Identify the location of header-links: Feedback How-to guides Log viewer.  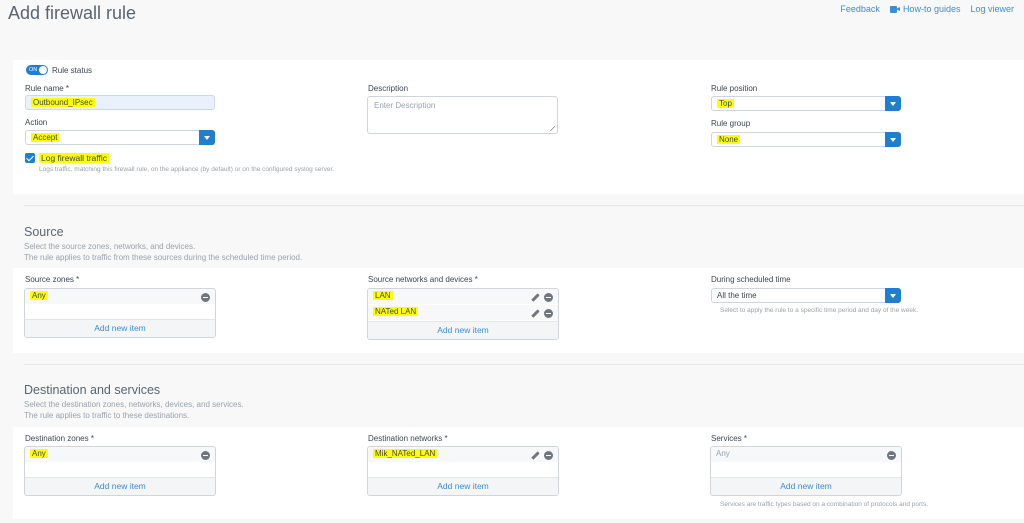
(927, 9).